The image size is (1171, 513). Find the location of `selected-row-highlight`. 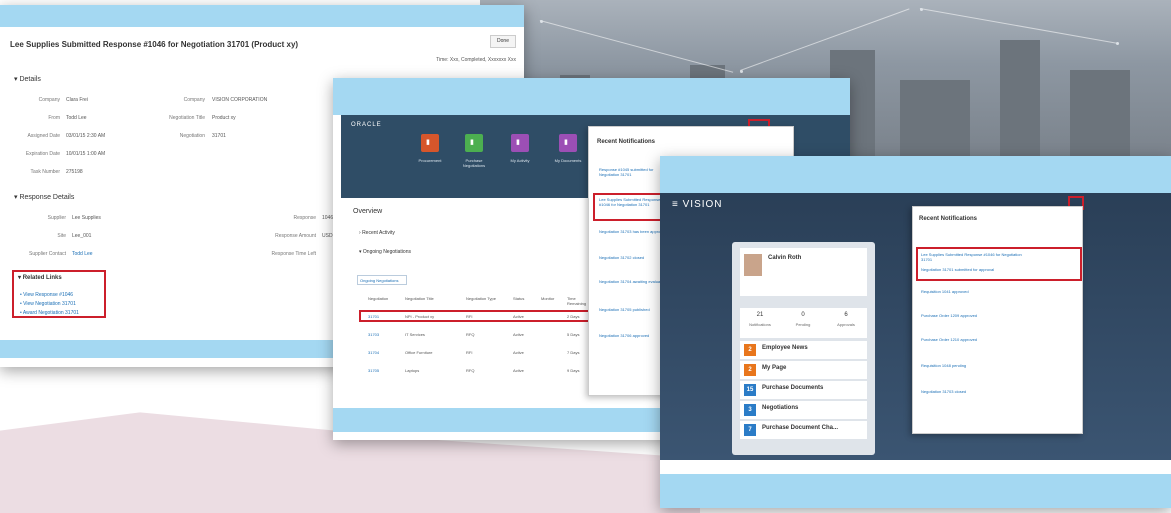

selected-row-highlight is located at coordinates (475, 316).